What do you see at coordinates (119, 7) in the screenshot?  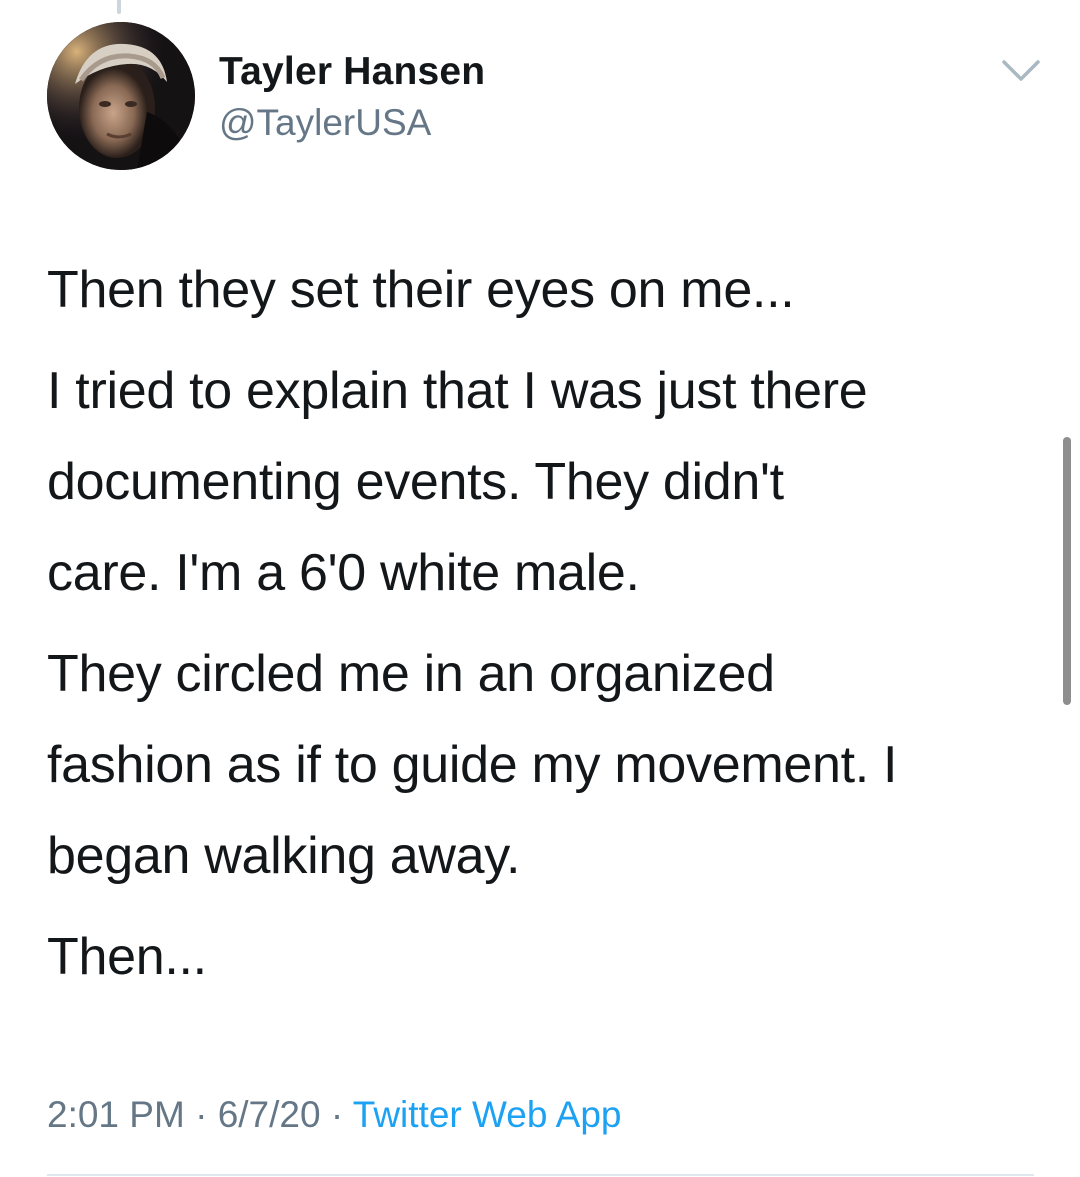 I see `thread-connector-line` at bounding box center [119, 7].